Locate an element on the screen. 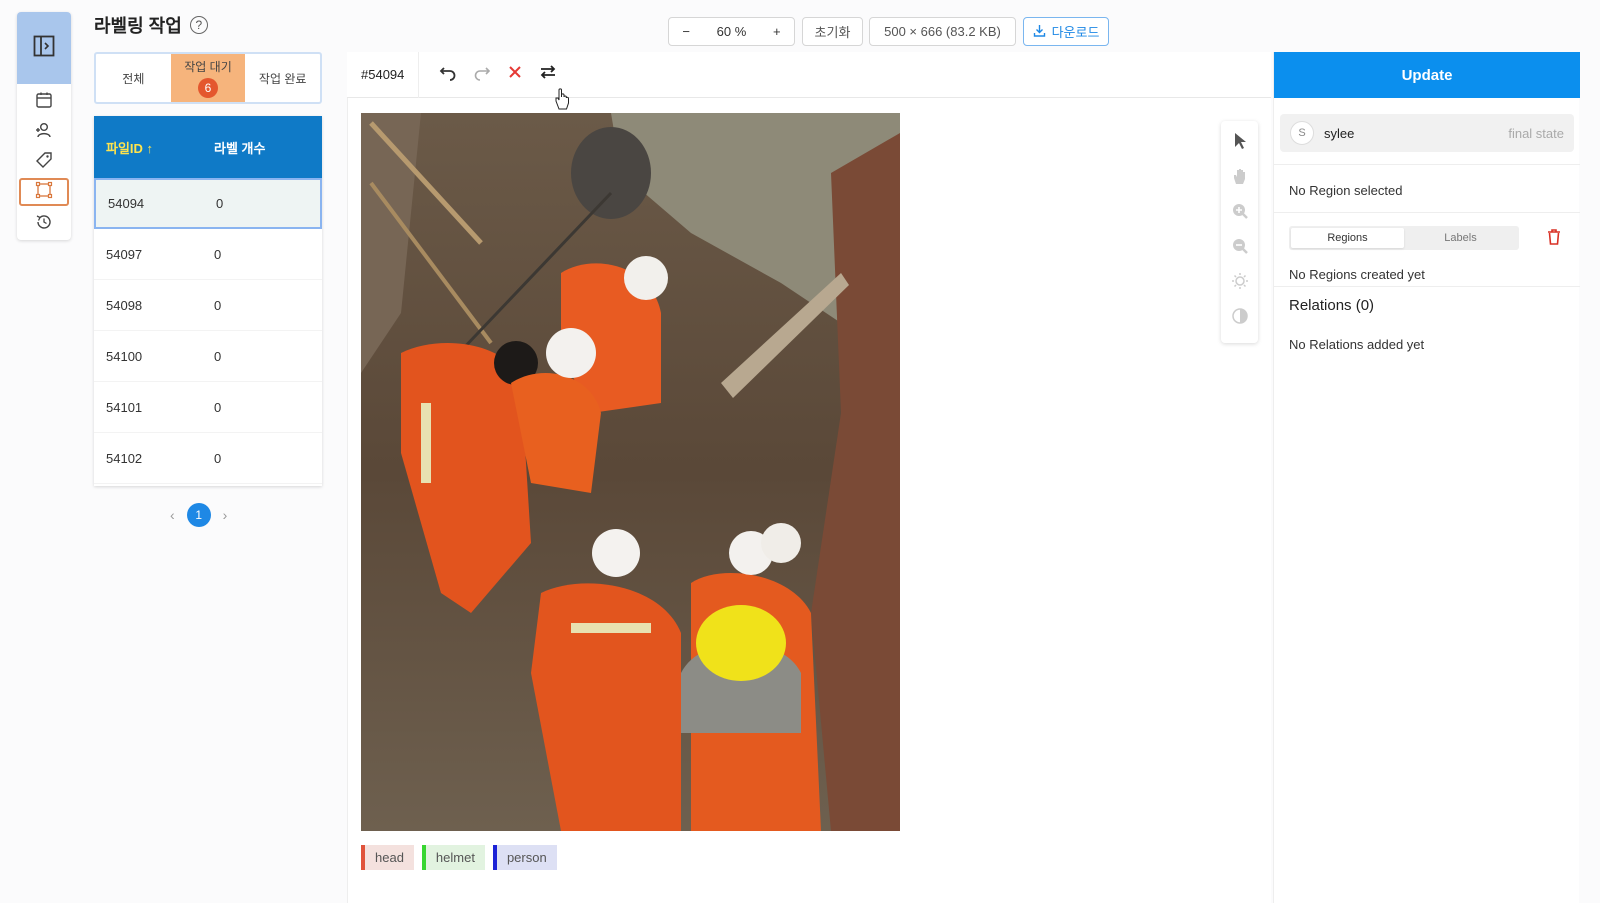  label-legend: head helmet person is located at coordinates (459, 857).